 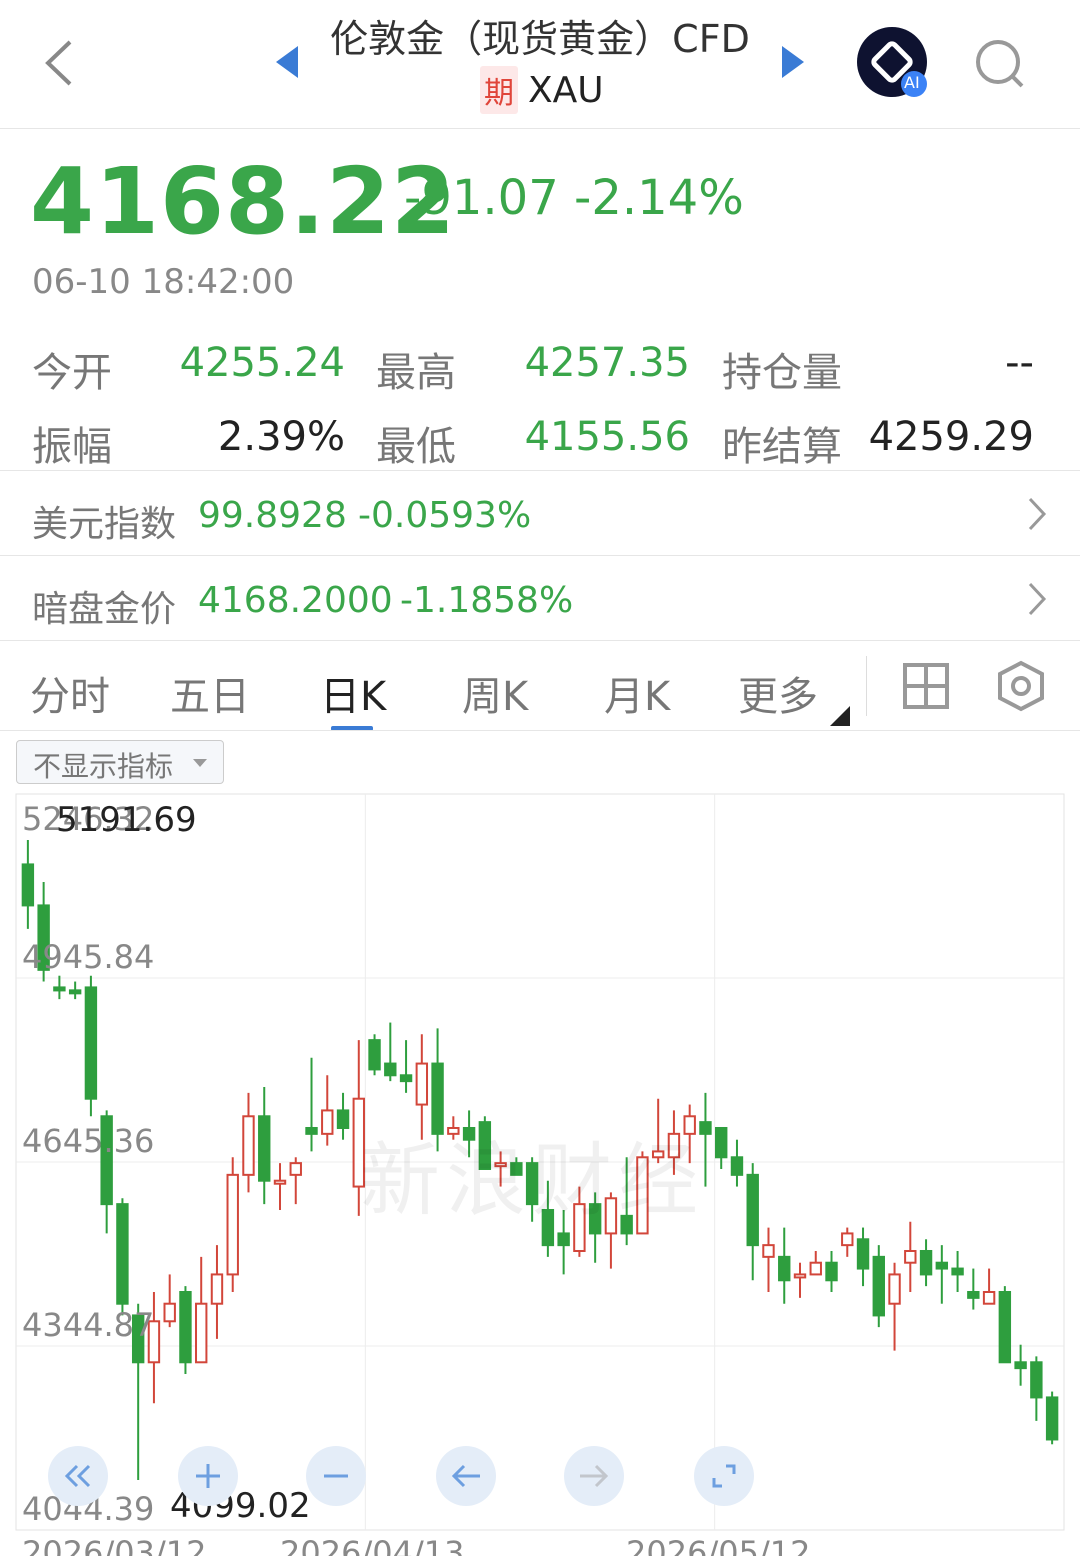 What do you see at coordinates (416, 447) in the screenshot?
I see `low-label: 最低` at bounding box center [416, 447].